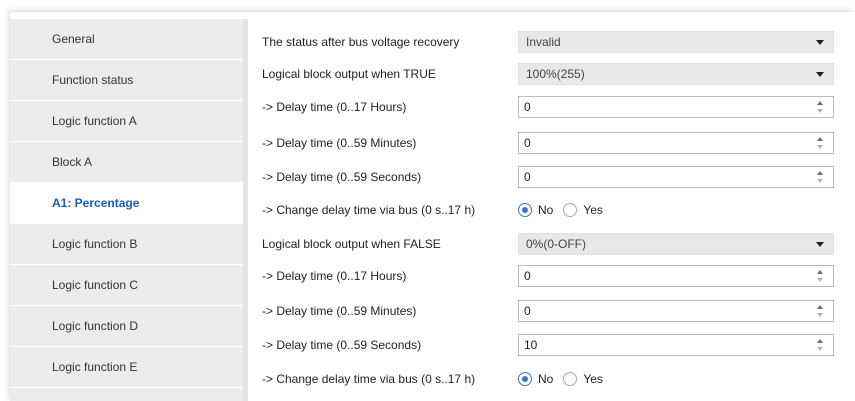  I want to click on param-label: Logical block output when TRUE, so click(349, 74).